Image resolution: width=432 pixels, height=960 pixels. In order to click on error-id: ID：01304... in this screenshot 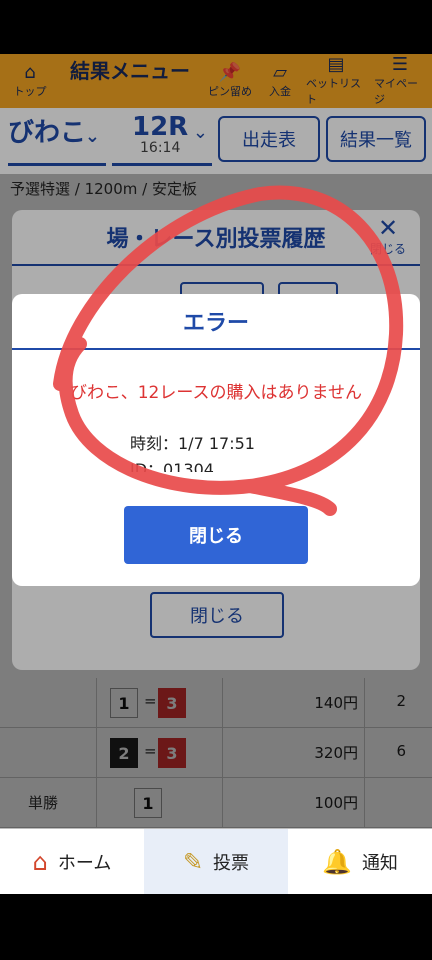, I will do `click(180, 466)`.